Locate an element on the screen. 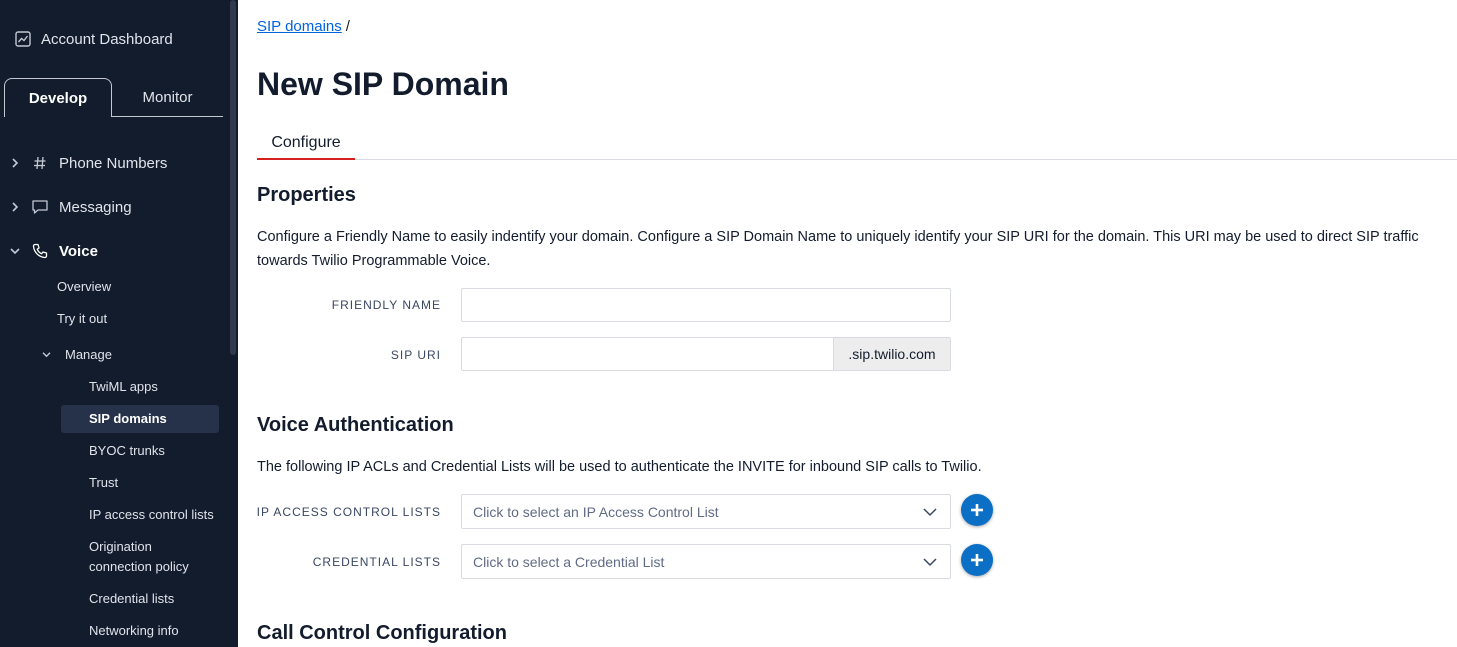  add-ip-acl-button is located at coordinates (977, 510).